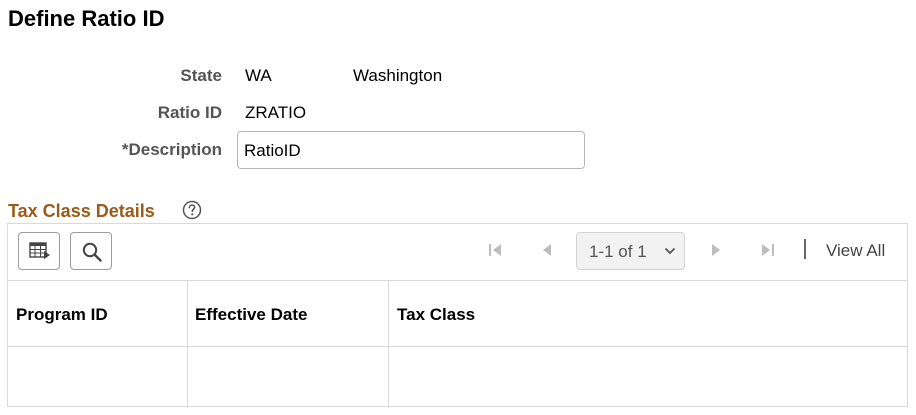 Image resolution: width=916 pixels, height=415 pixels. What do you see at coordinates (411, 150) in the screenshot?
I see `description-input` at bounding box center [411, 150].